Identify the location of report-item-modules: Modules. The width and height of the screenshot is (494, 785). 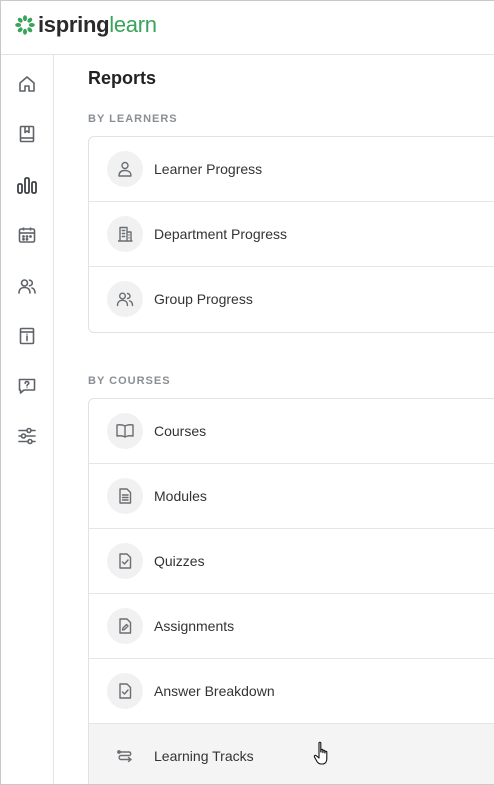
(291, 496).